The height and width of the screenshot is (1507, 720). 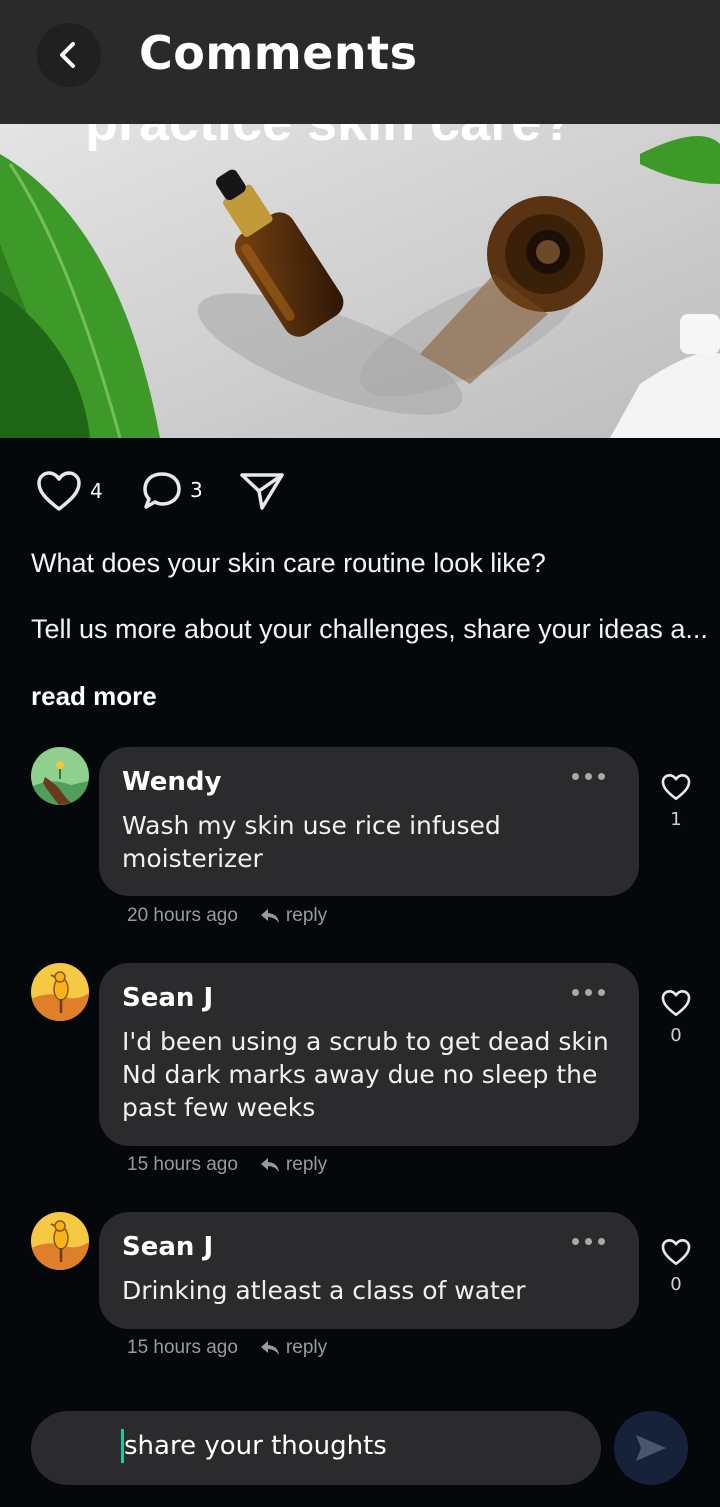 What do you see at coordinates (329, 138) in the screenshot?
I see `image-caption: practice skin care?` at bounding box center [329, 138].